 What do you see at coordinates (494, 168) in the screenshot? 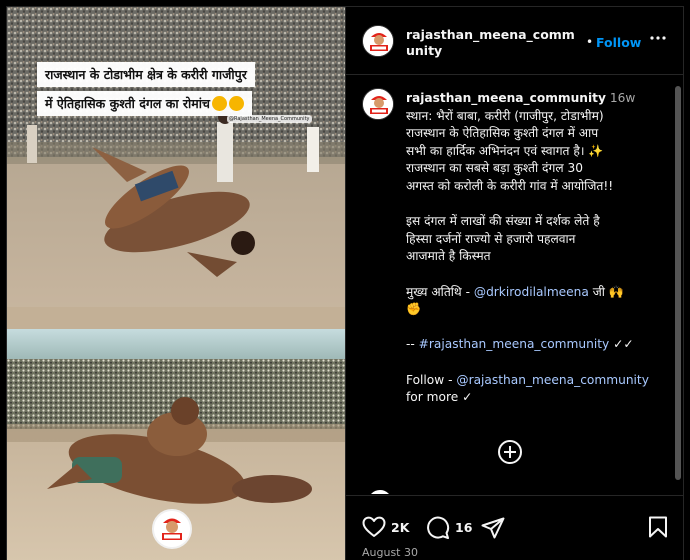
I see `caption-line: राजस्थान का सबसे बड़ा कुश्ती दंगल 30` at bounding box center [494, 168].